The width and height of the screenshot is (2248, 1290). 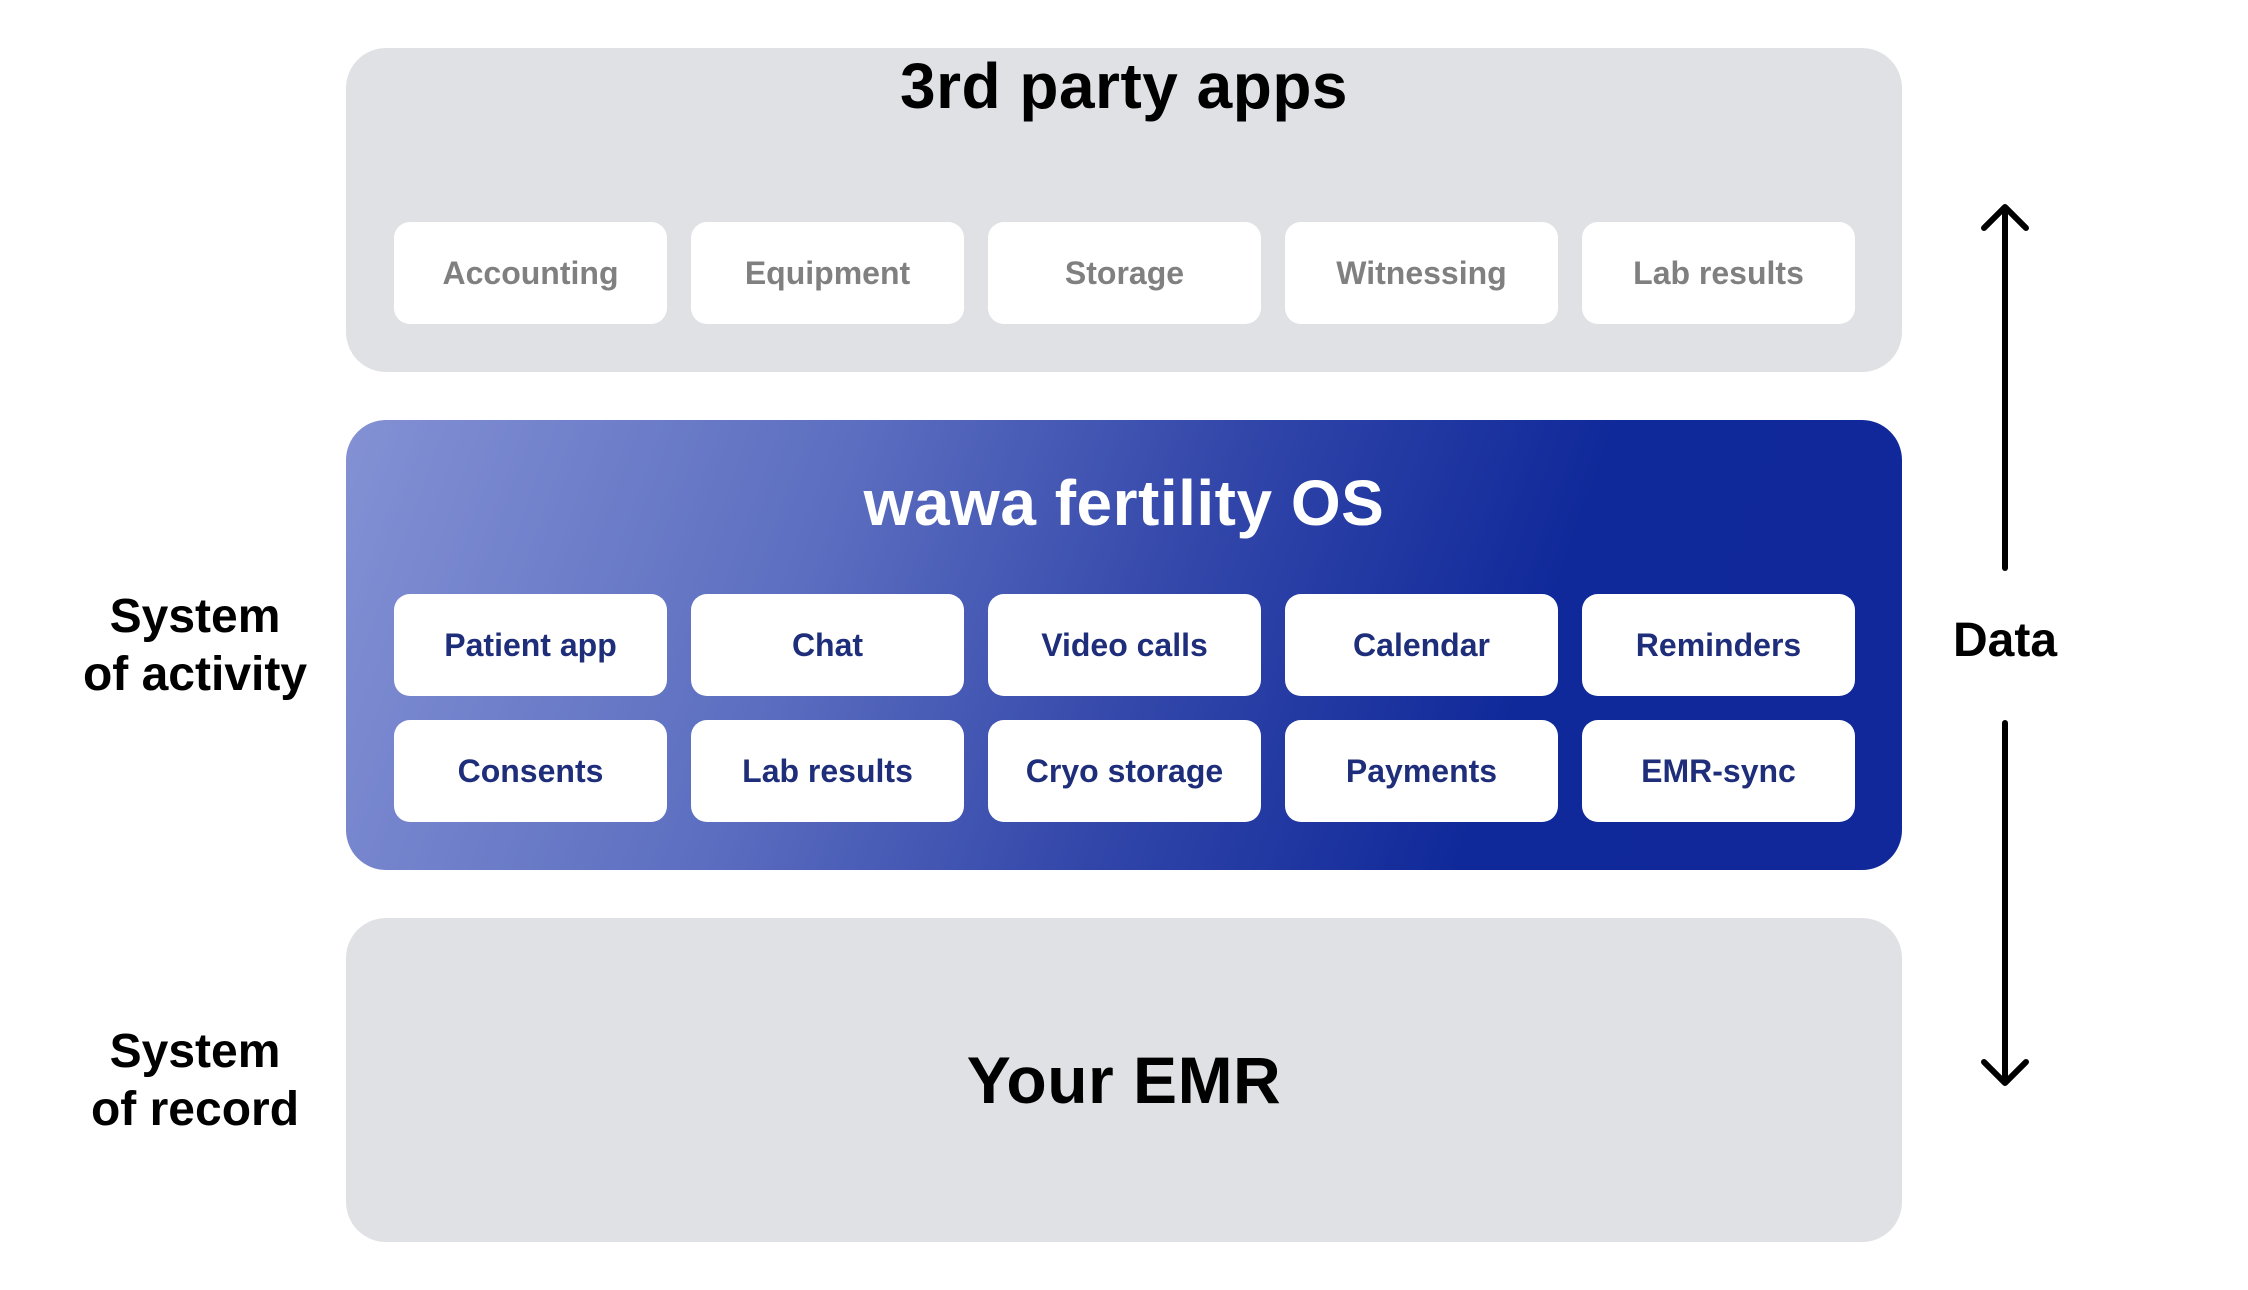 What do you see at coordinates (827, 645) in the screenshot?
I see `os-module-card: Chat` at bounding box center [827, 645].